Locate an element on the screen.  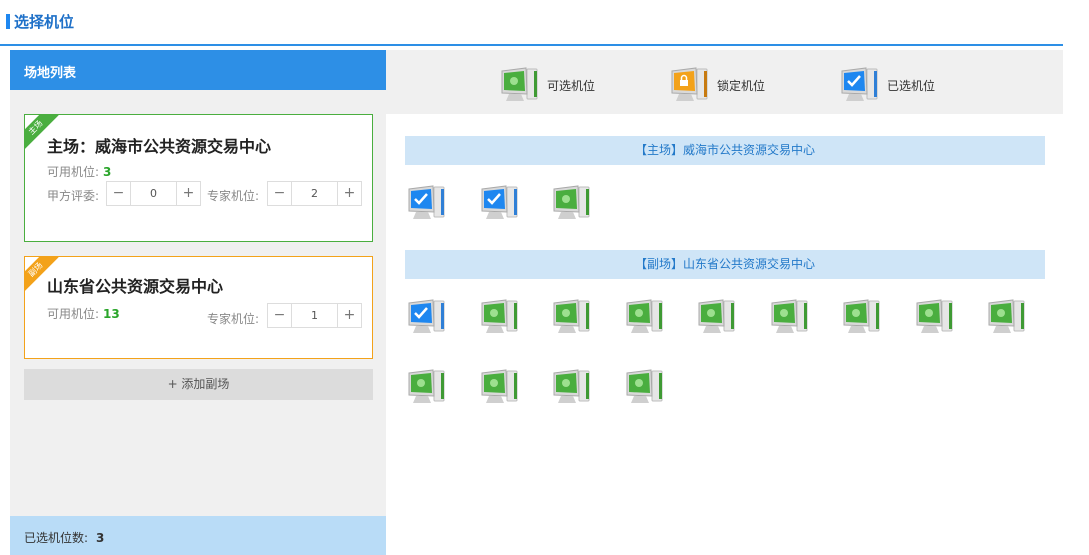
legend-locked-label: 锁定机位 is located at coordinates (741, 85).